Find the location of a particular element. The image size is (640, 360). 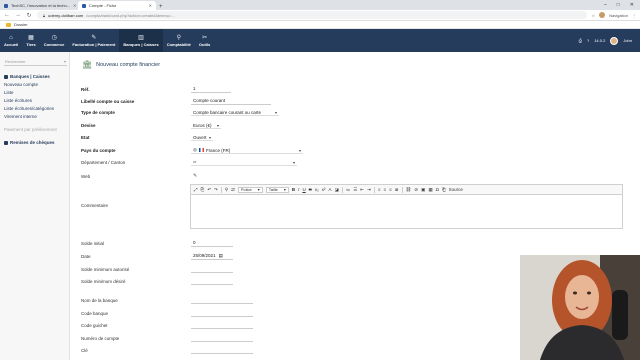

departement-select: ▱ ▾ is located at coordinates (244, 162).